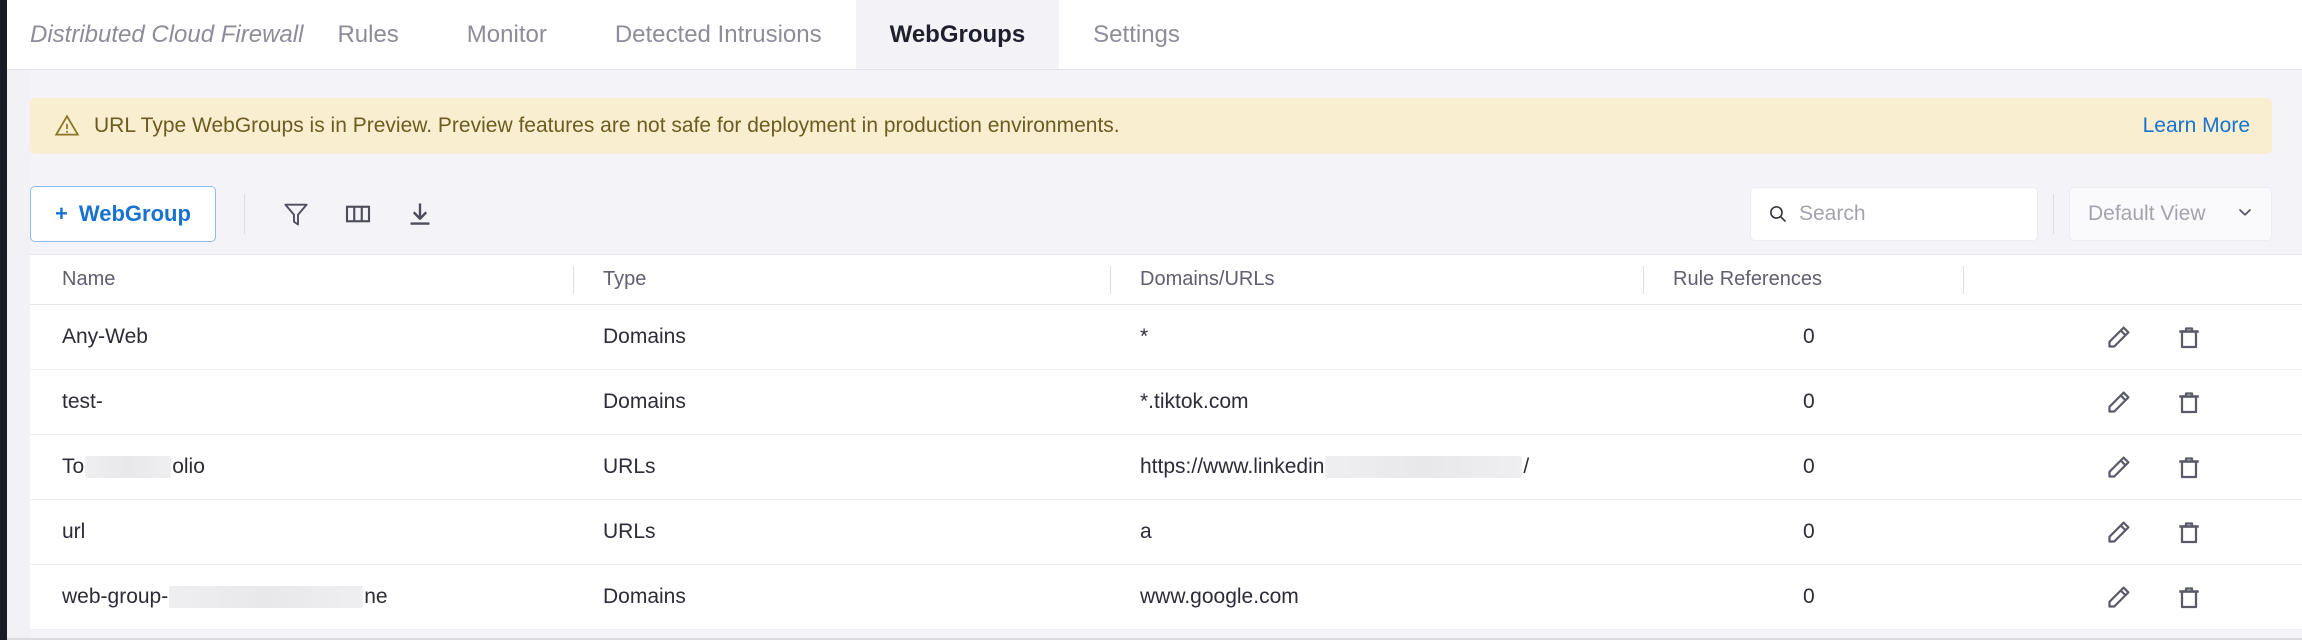 The image size is (2302, 640). I want to click on cell-name: url, so click(301, 532).